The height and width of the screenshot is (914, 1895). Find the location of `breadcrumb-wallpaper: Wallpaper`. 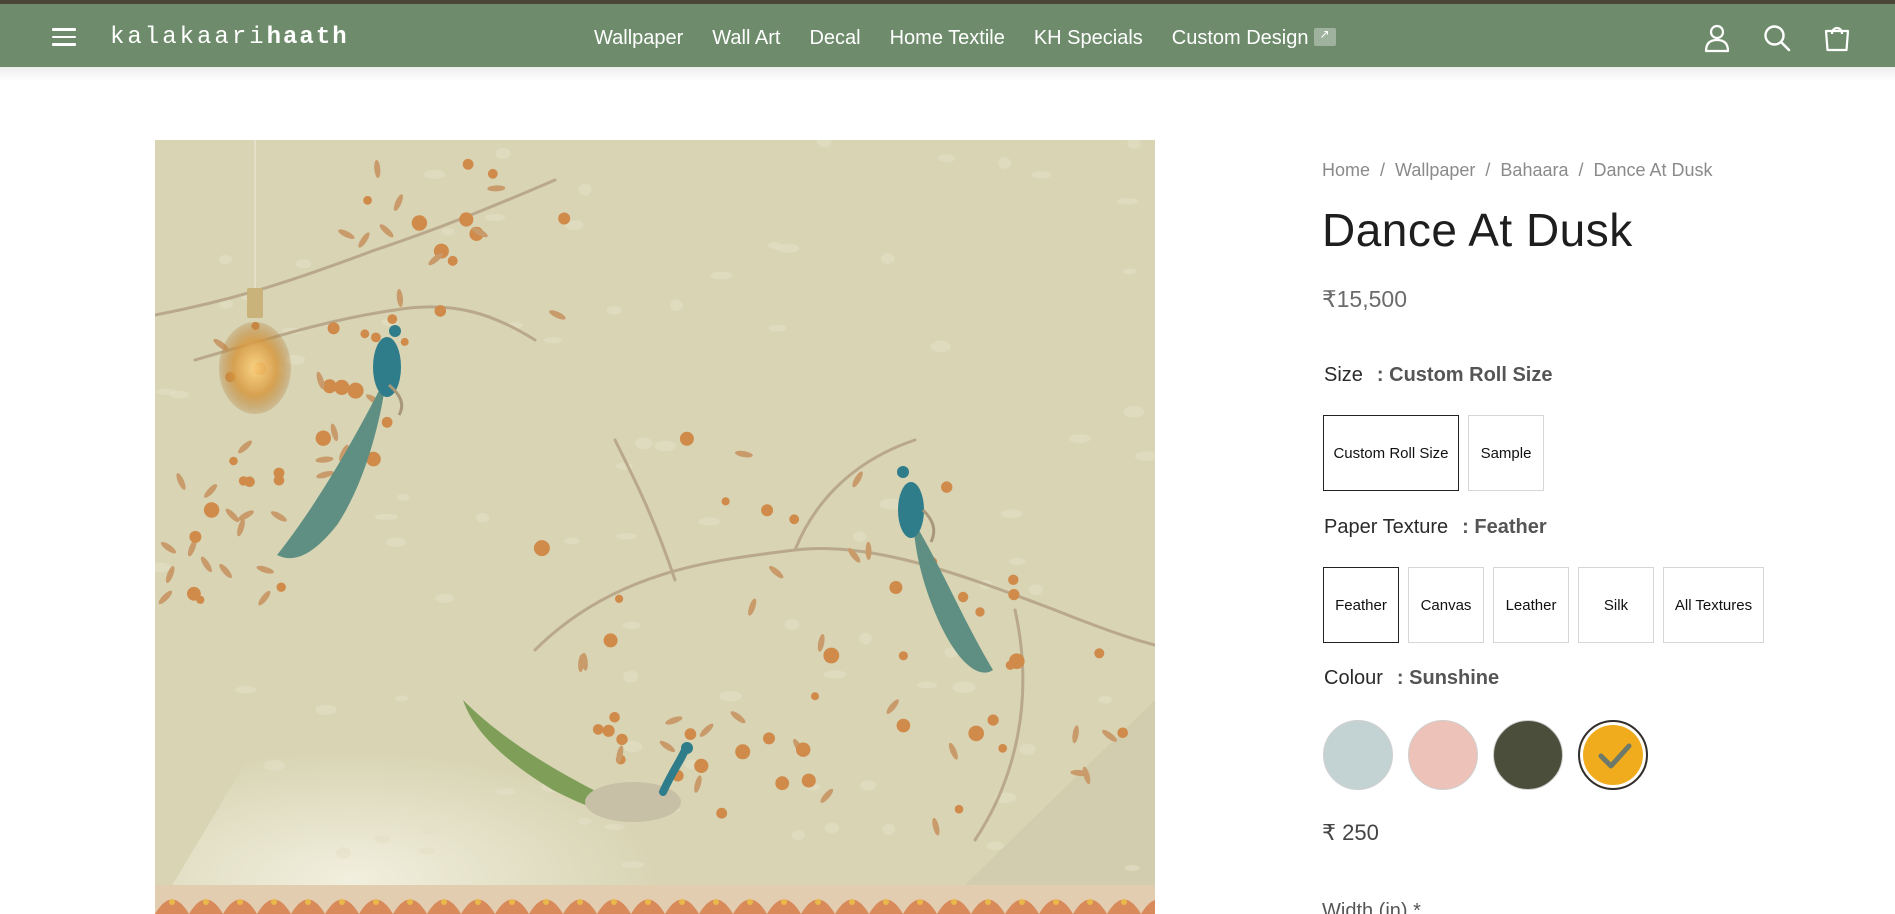

breadcrumb-wallpaper: Wallpaper is located at coordinates (1435, 170).